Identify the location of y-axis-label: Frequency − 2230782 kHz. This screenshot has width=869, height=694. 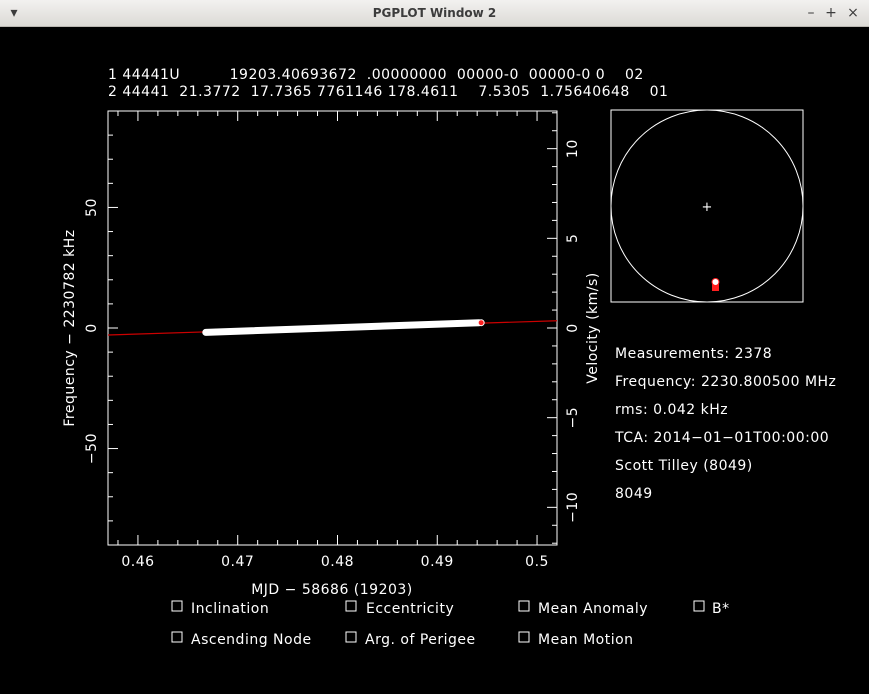
(70, 327).